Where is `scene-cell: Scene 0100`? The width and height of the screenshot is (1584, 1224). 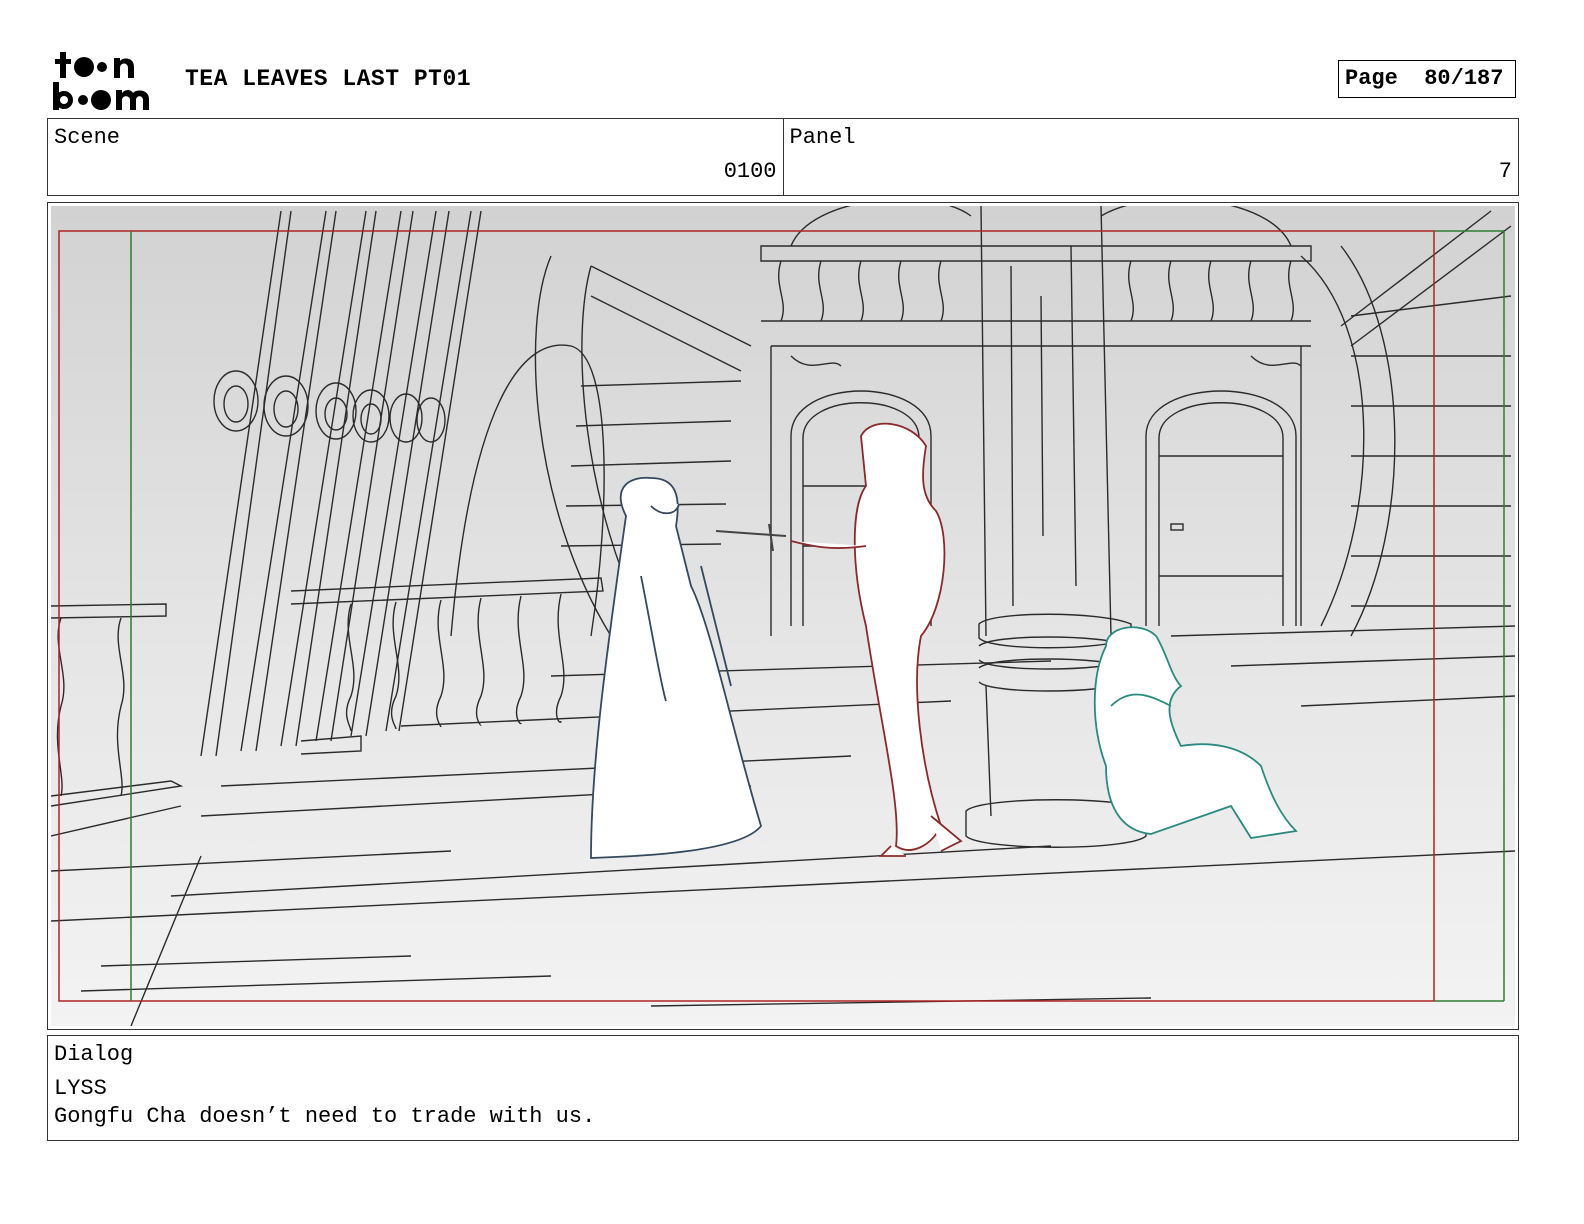
scene-cell: Scene 0100 is located at coordinates (415, 157).